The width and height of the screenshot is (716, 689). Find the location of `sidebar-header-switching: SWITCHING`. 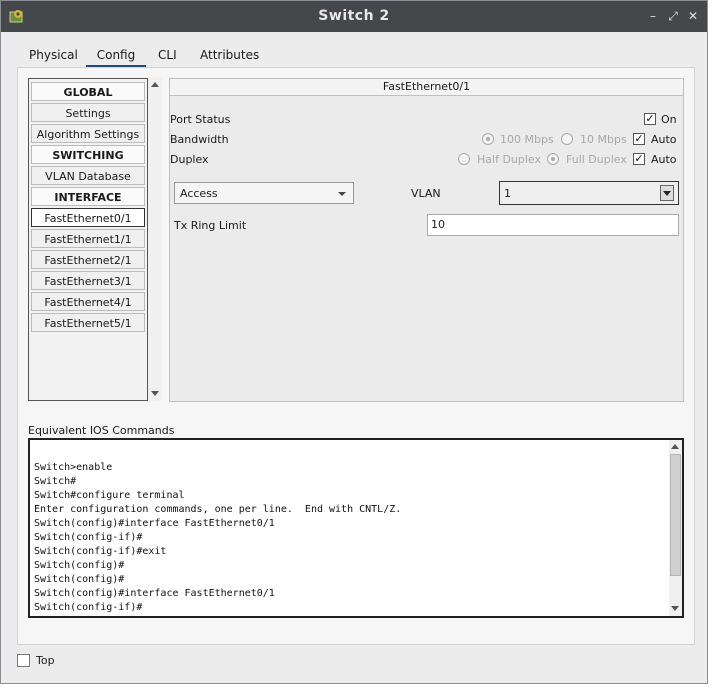

sidebar-header-switching: SWITCHING is located at coordinates (88, 154).